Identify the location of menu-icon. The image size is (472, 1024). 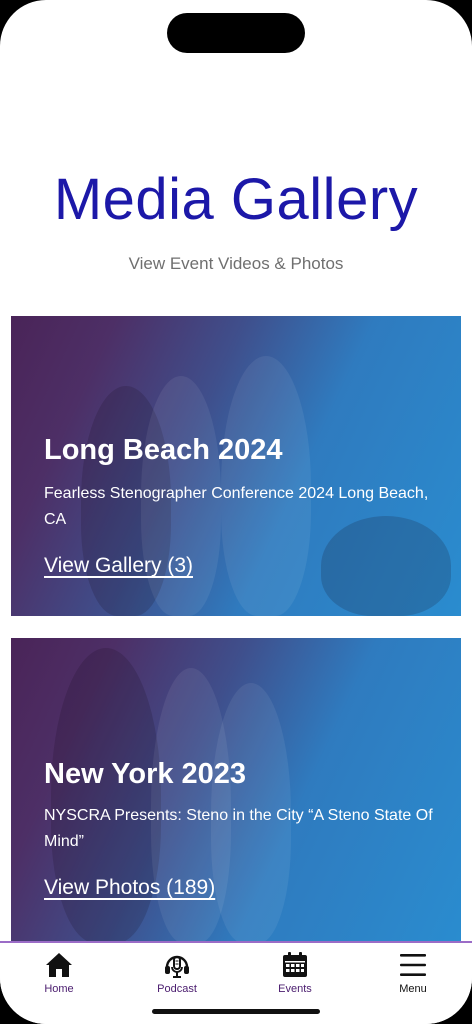
(413, 965).